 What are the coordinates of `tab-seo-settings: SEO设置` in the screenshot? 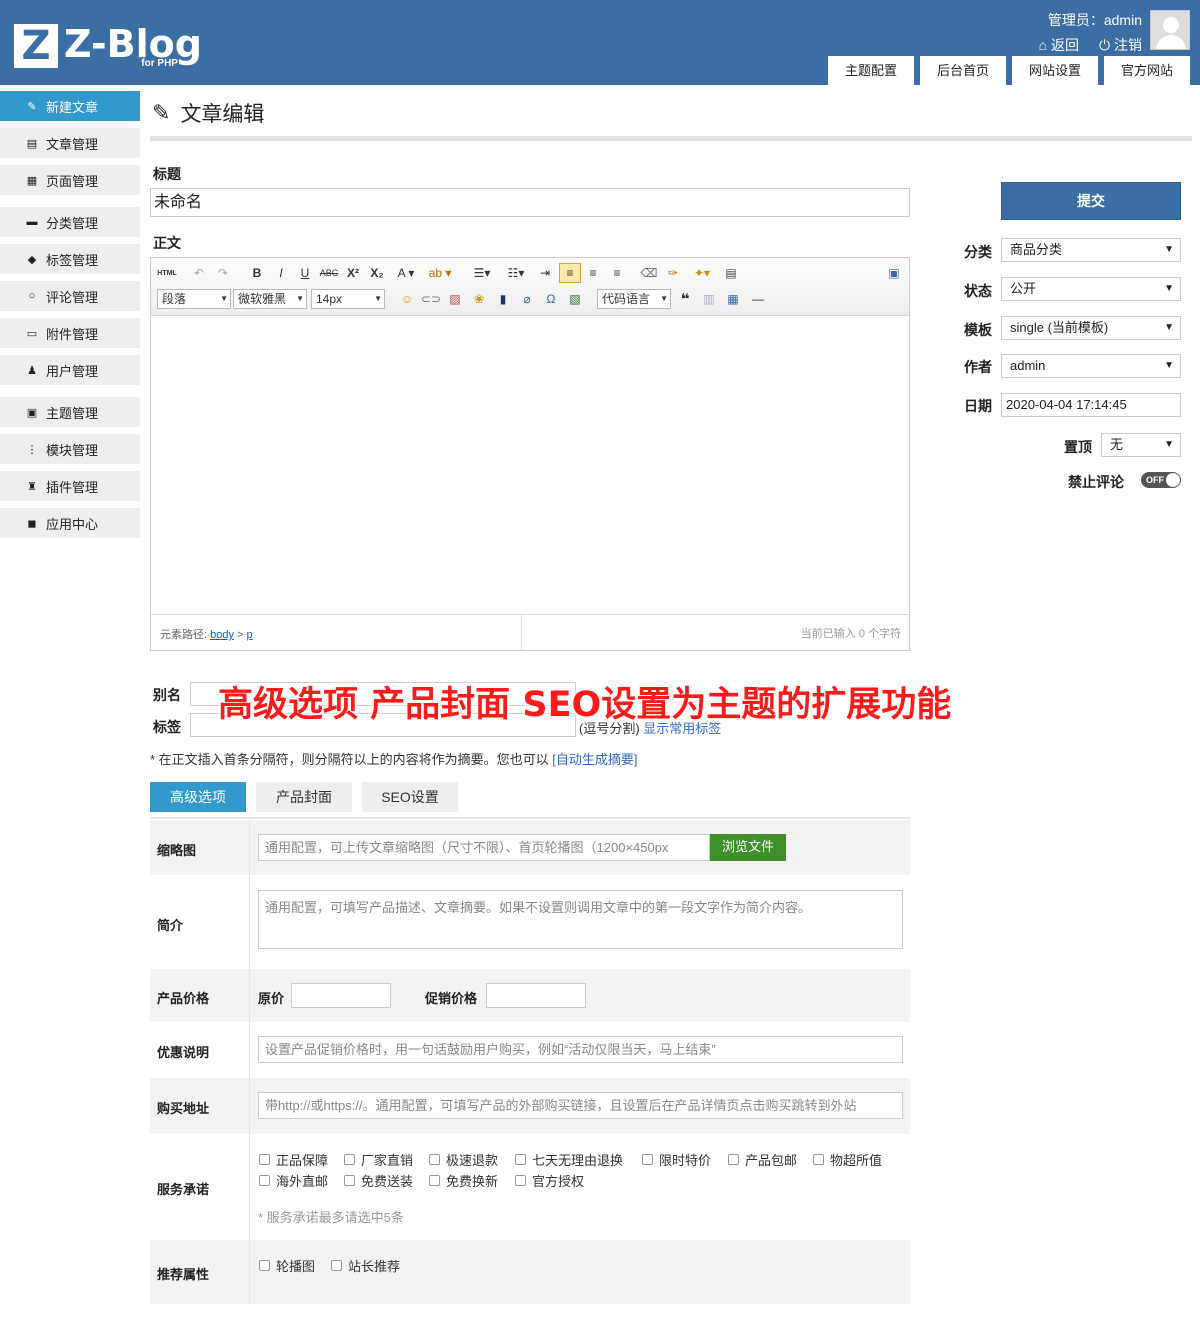 It's located at (410, 797).